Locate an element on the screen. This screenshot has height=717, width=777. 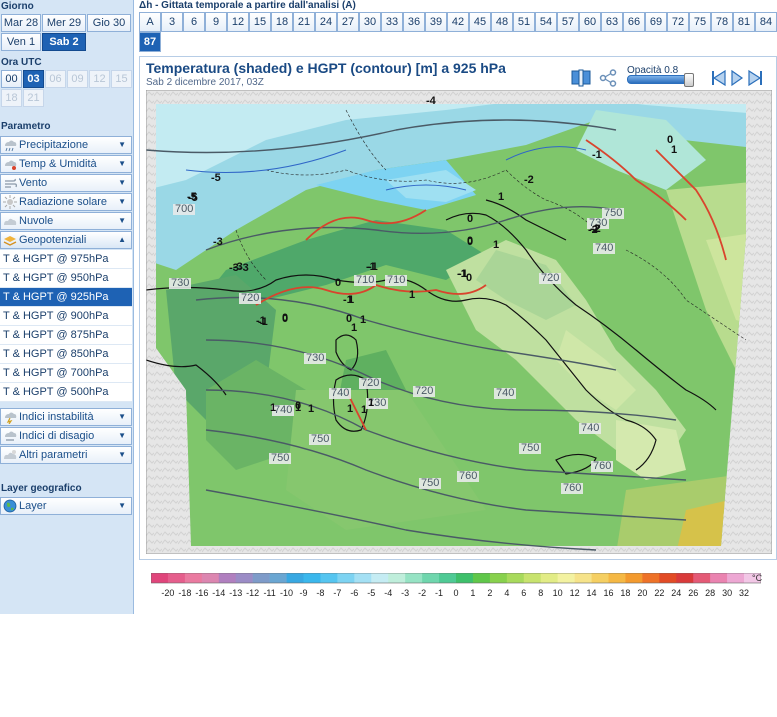
param-category-radiazione-solare: Radiazione solare ▼ is located at coordinates (66, 202).